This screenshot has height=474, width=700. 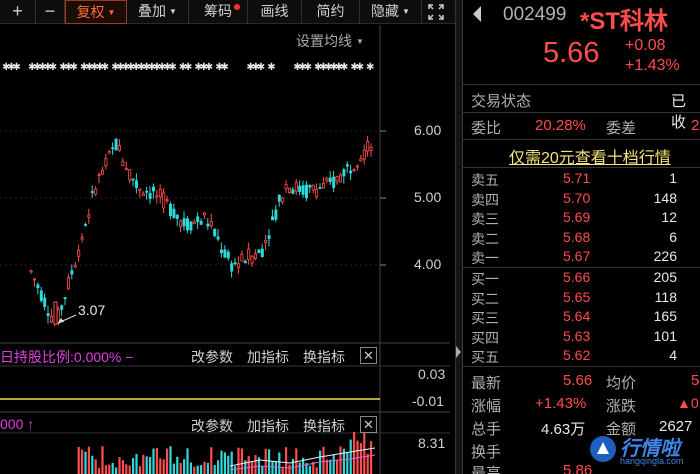 I want to click on panel-splitter, so click(x=458, y=237).